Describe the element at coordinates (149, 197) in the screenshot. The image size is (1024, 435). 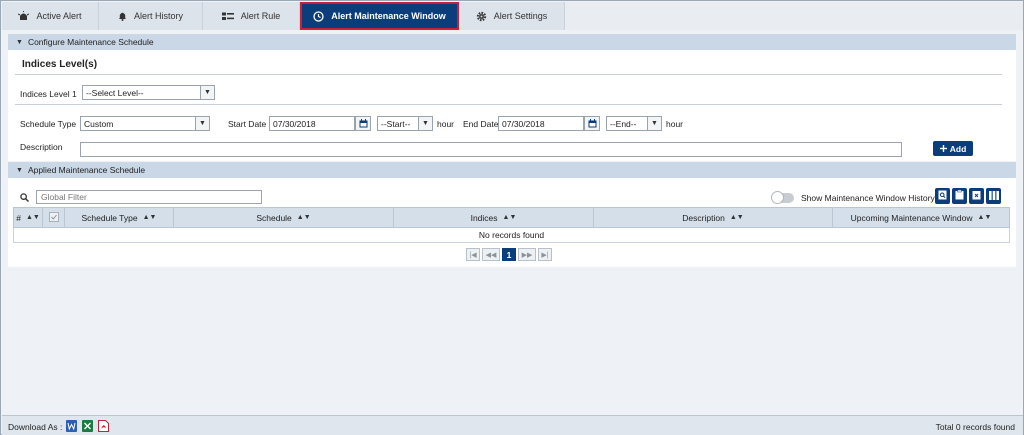
I see `global-filter-input: Global Filter` at that location.